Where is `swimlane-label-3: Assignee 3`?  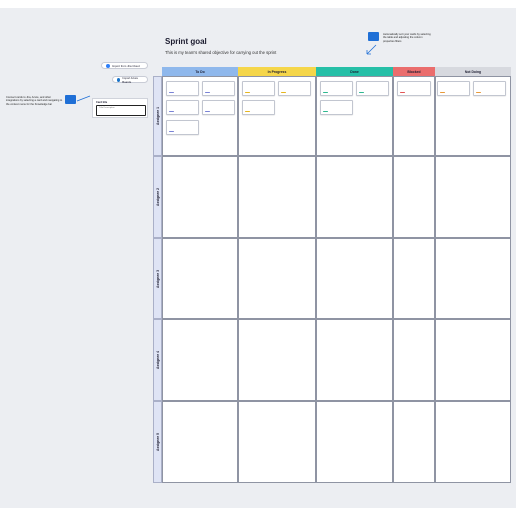
swimlane-label-3: Assignee 3 is located at coordinates (157, 278).